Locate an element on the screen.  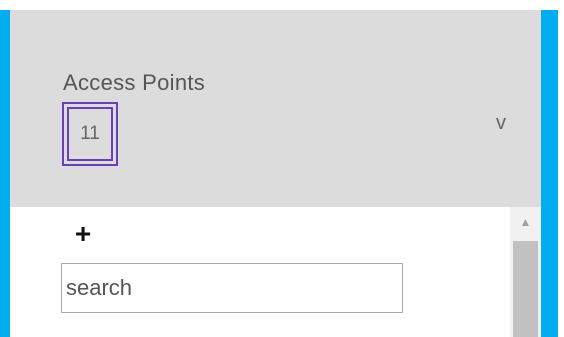
add-button: + is located at coordinates (83, 233).